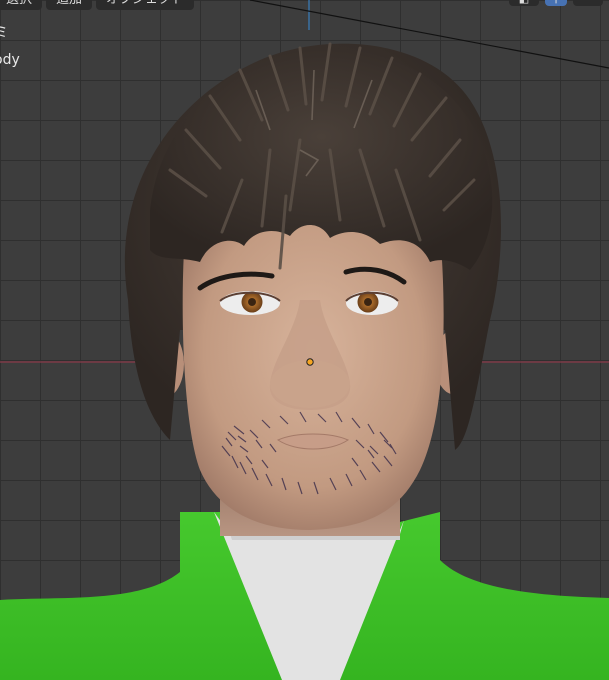  What do you see at coordinates (69, 5) in the screenshot?
I see `add-menu: 追加` at bounding box center [69, 5].